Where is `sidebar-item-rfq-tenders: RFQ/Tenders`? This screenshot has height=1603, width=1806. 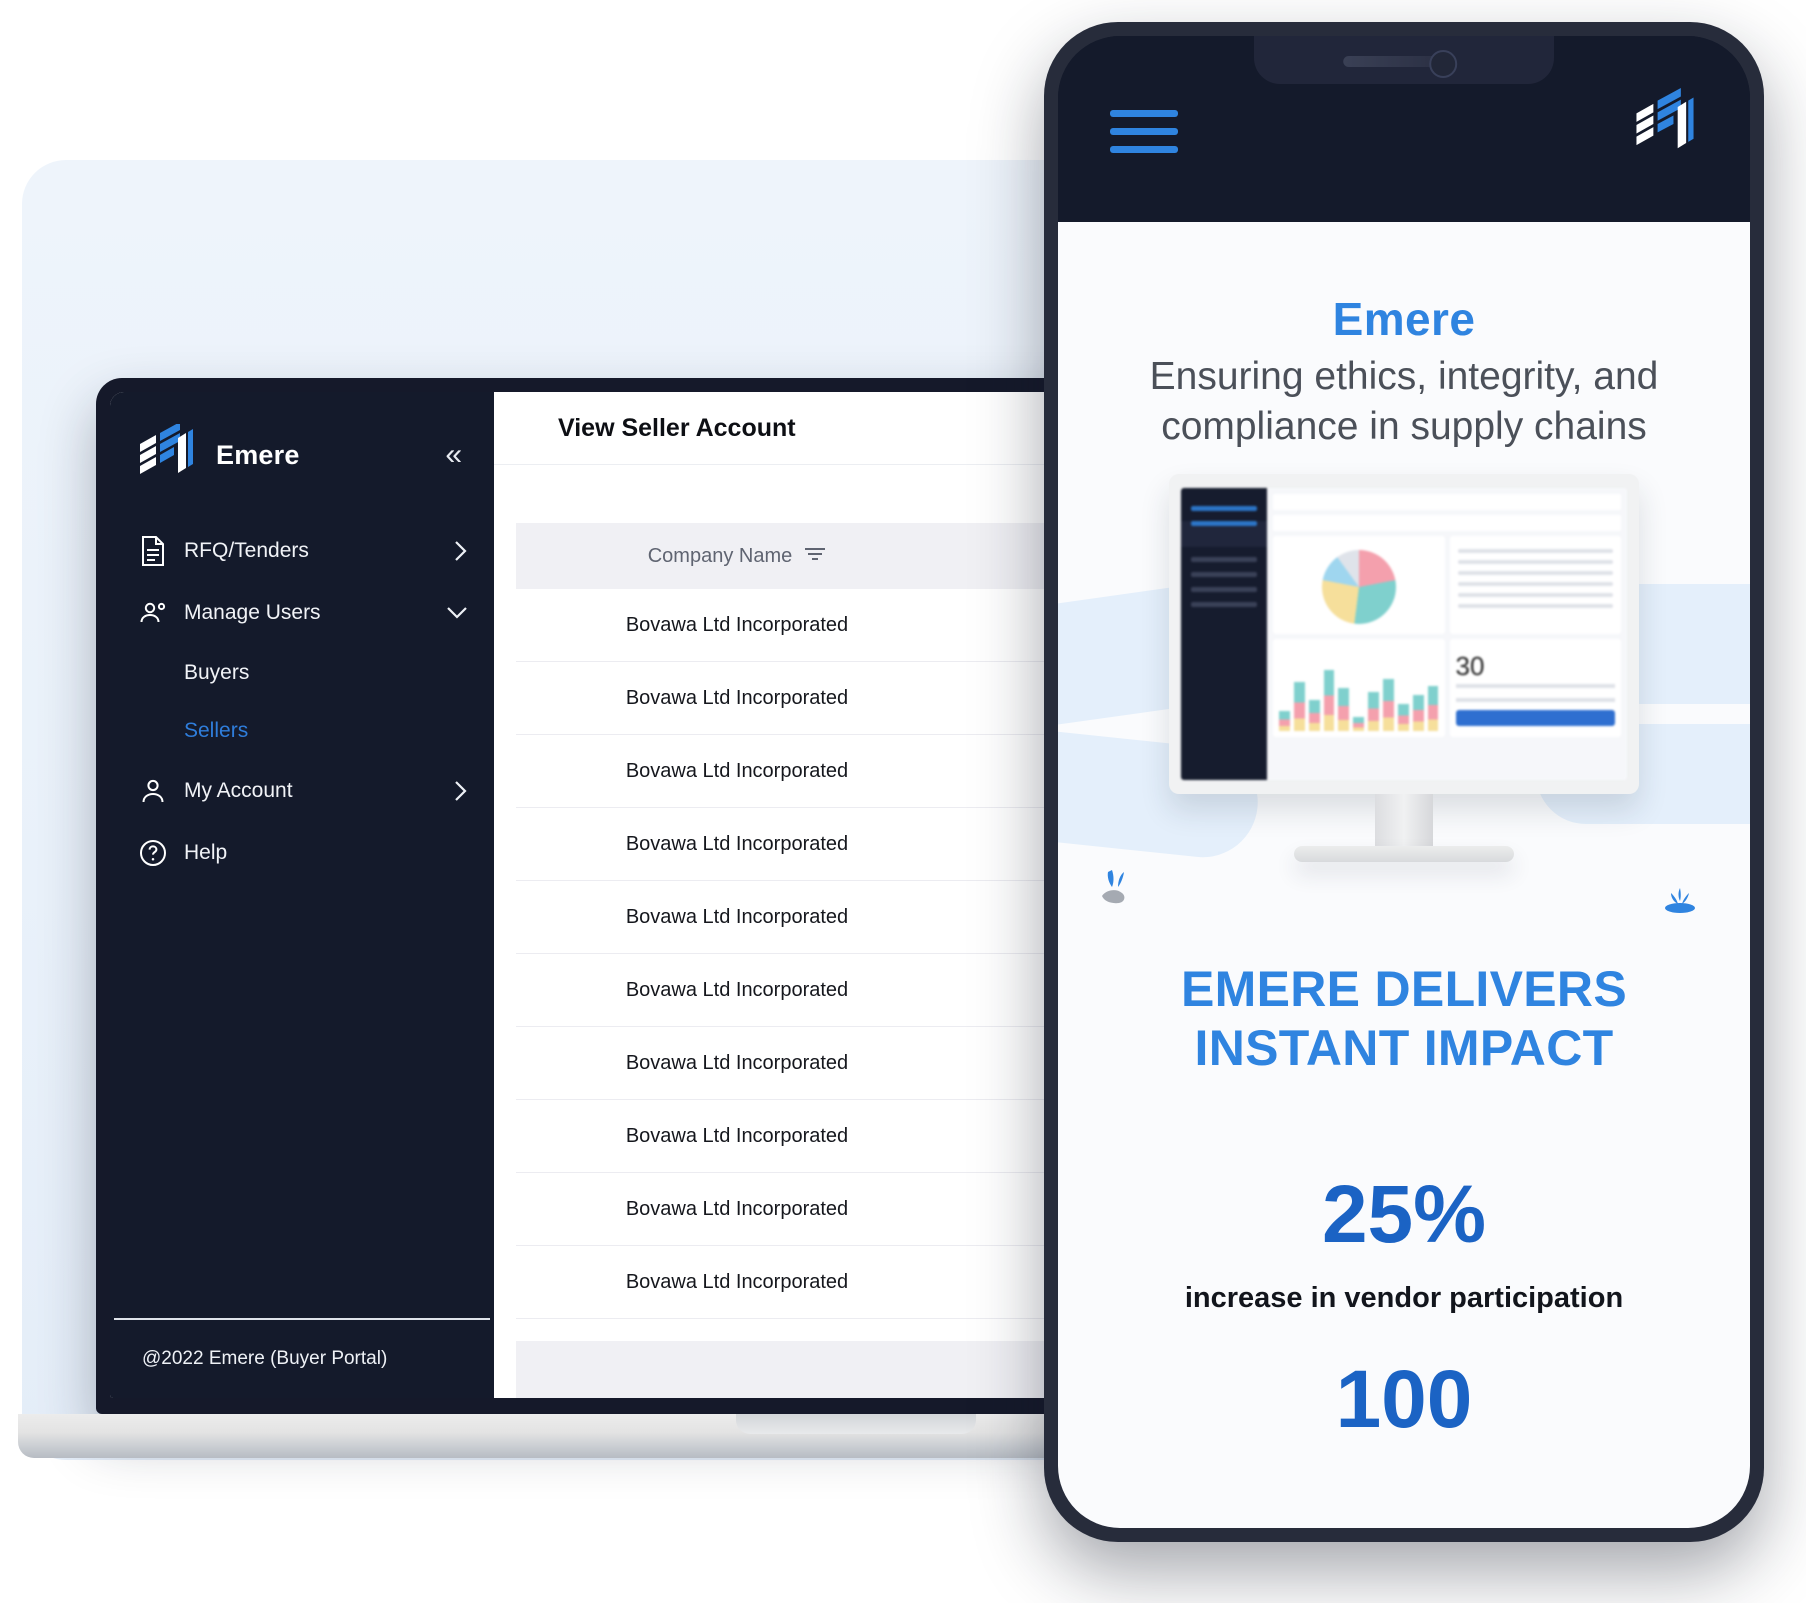 sidebar-item-rfq-tenders: RFQ/Tenders is located at coordinates (302, 551).